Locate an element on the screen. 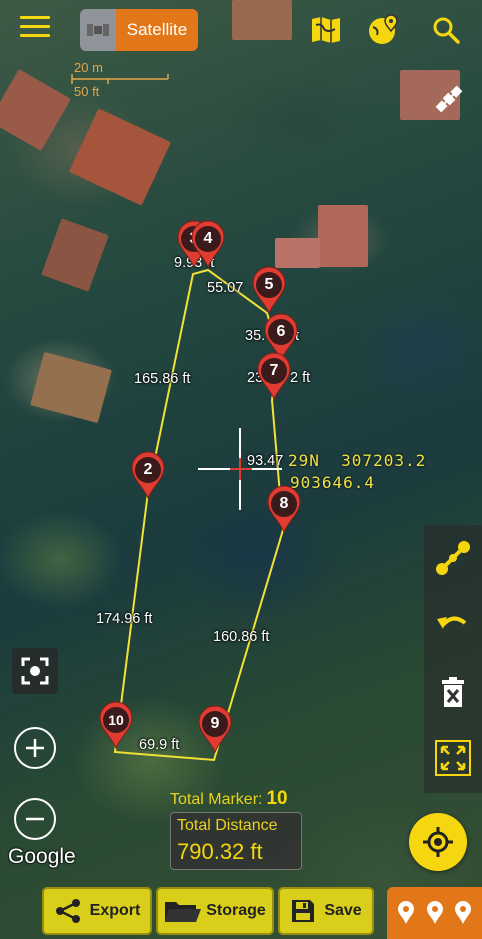 The height and width of the screenshot is (939, 482). focus-icon is located at coordinates (35, 671).